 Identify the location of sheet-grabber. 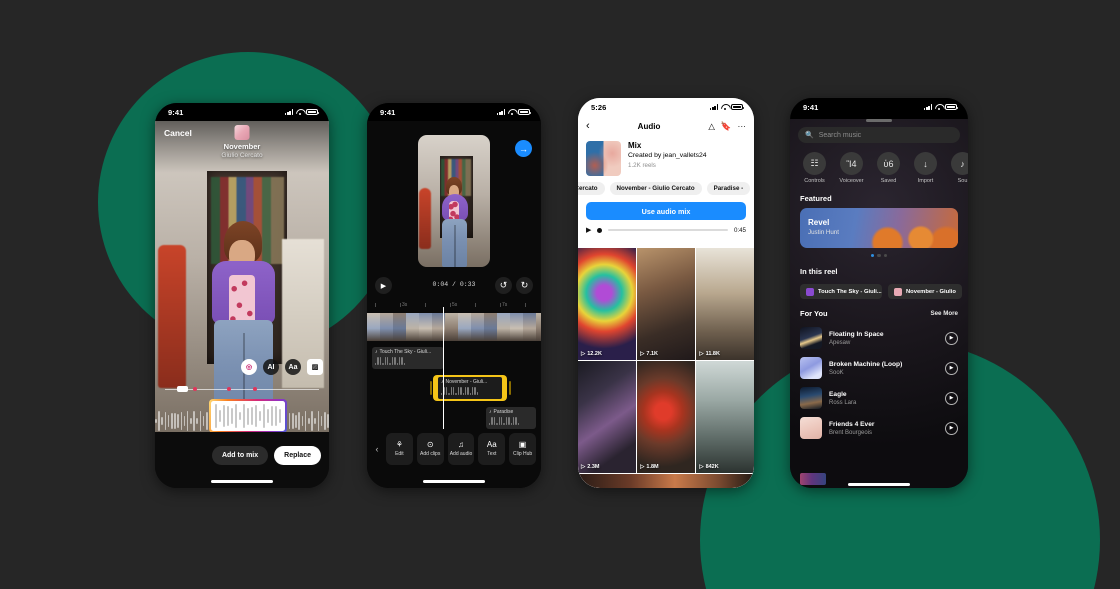
(879, 120).